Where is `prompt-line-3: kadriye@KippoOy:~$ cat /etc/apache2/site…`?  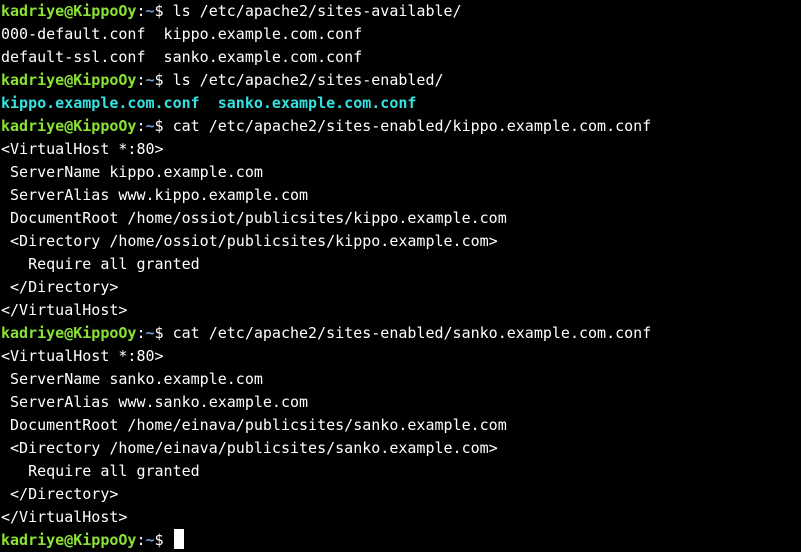
prompt-line-3: kadriye@KippoOy:~$ cat /etc/apache2/site… is located at coordinates (400, 126).